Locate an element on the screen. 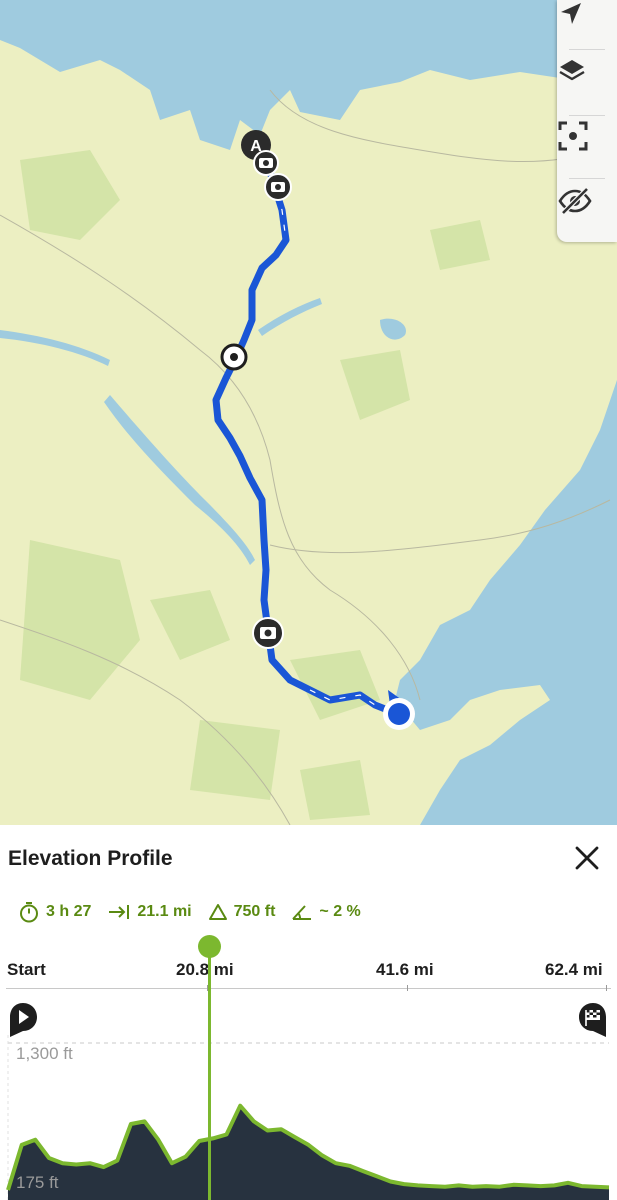 The image size is (617, 1200). stat-duration: 3 h 27 is located at coordinates (54, 912).